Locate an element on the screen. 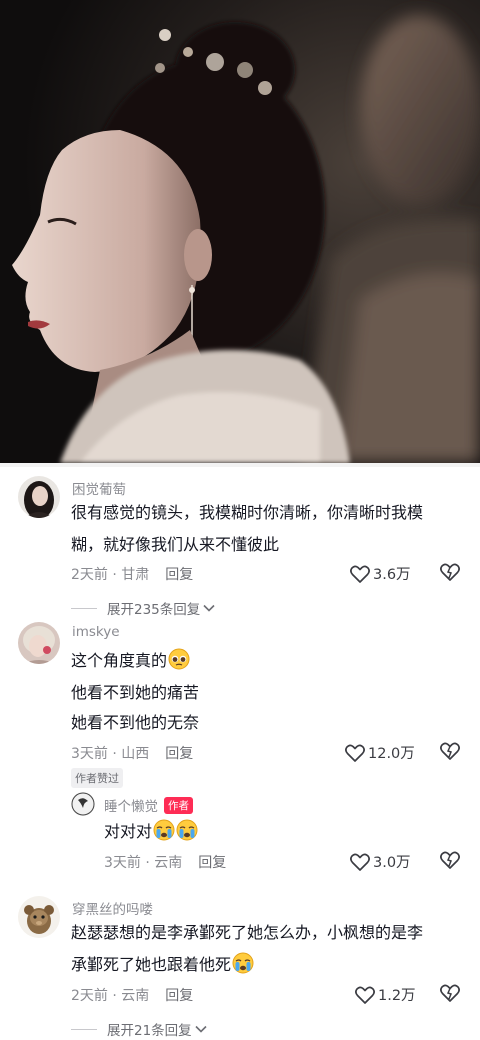 This screenshot has height=1040, width=480. expand-replies-label: 展开21条回复 is located at coordinates (149, 1031).